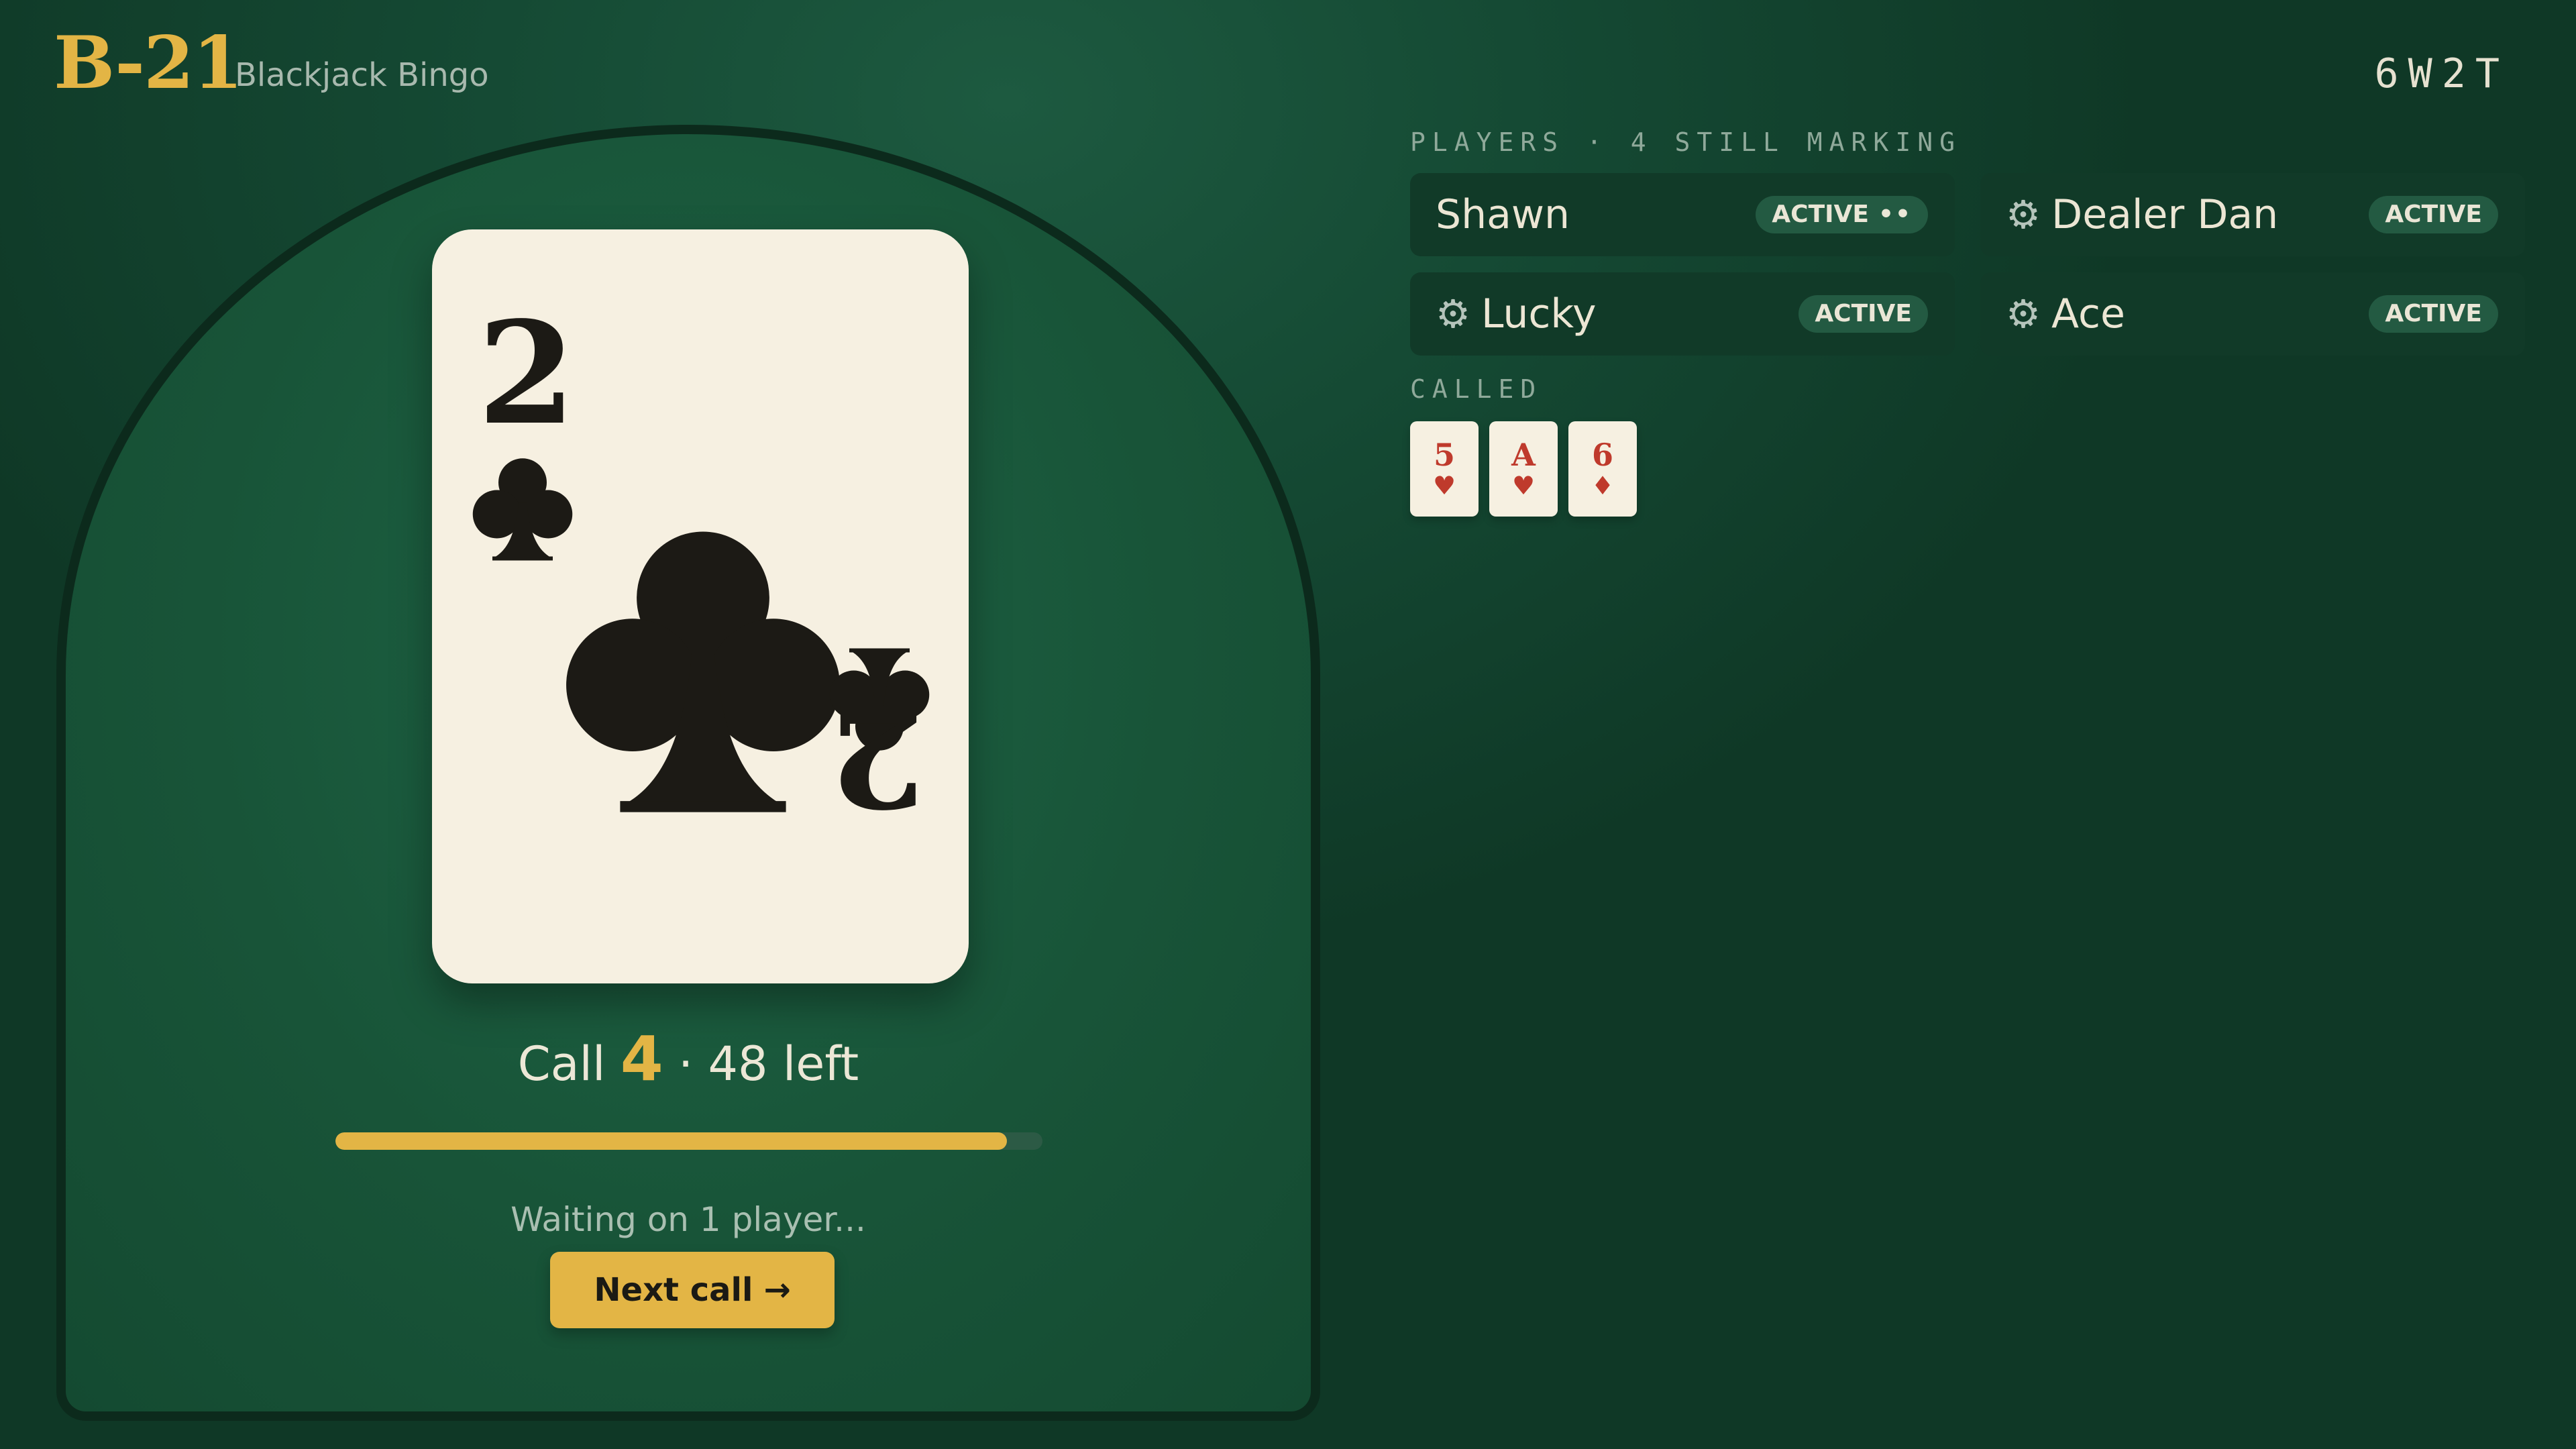 The image size is (2576, 1449). I want to click on club-center-icon, so click(703, 671).